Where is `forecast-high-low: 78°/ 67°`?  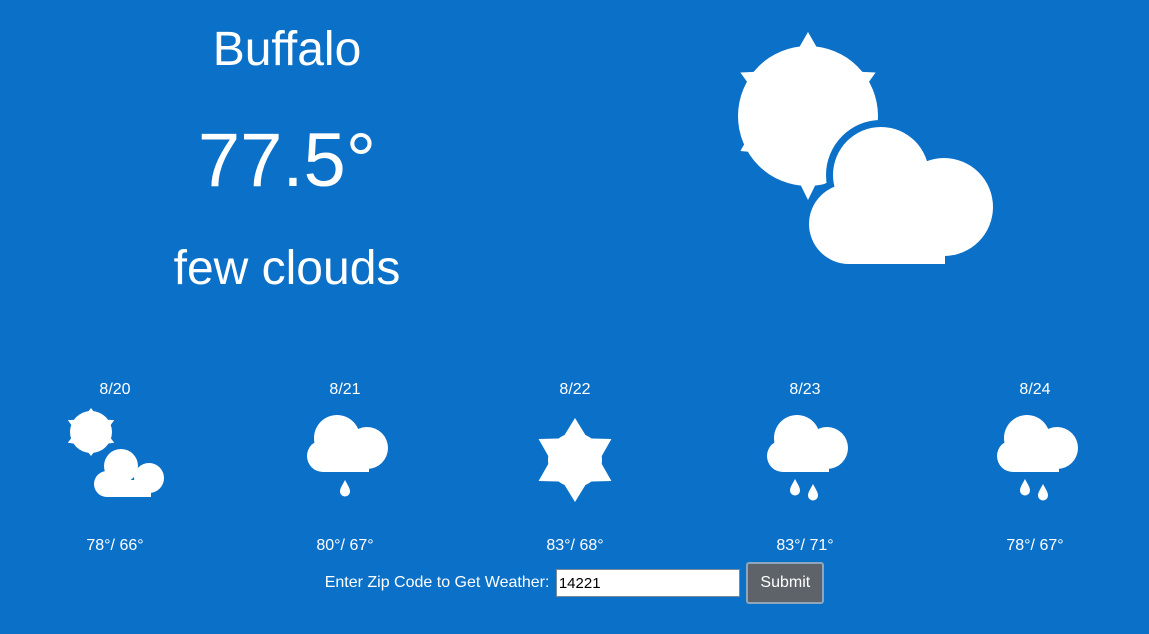
forecast-high-low: 78°/ 67° is located at coordinates (1035, 545).